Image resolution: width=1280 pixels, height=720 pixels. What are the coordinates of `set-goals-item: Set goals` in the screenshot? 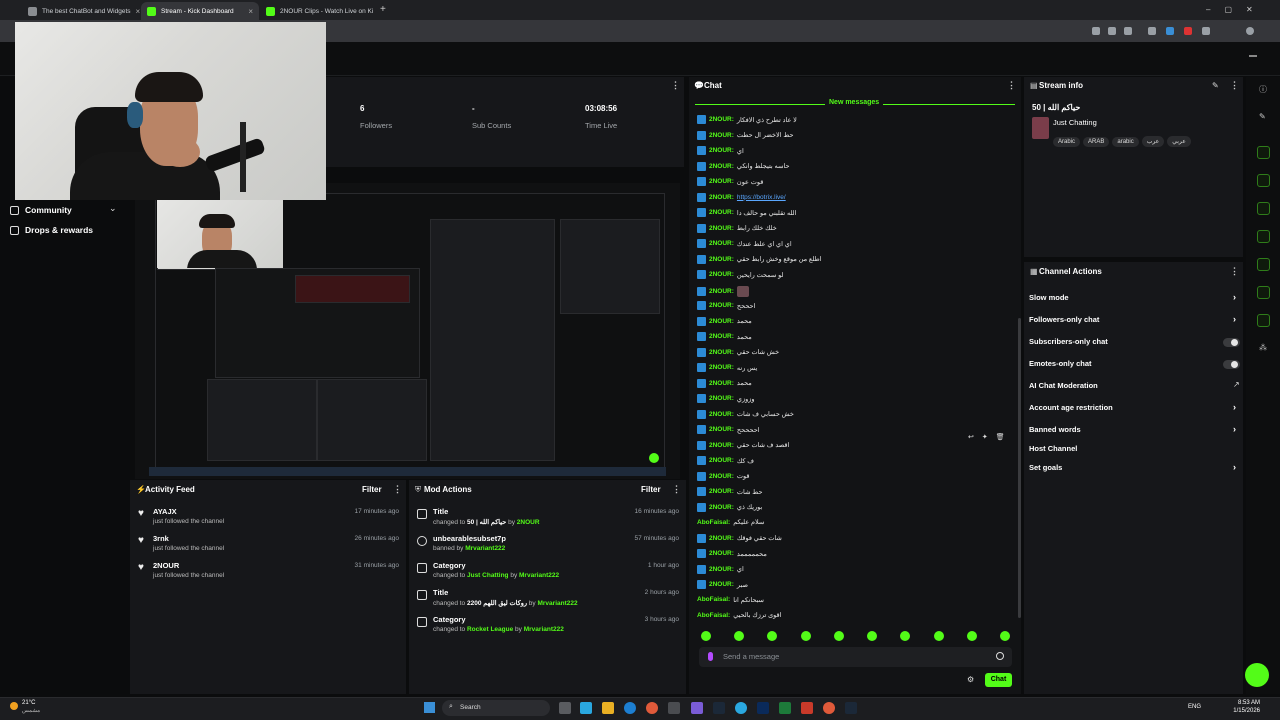 It's located at (1045, 467).